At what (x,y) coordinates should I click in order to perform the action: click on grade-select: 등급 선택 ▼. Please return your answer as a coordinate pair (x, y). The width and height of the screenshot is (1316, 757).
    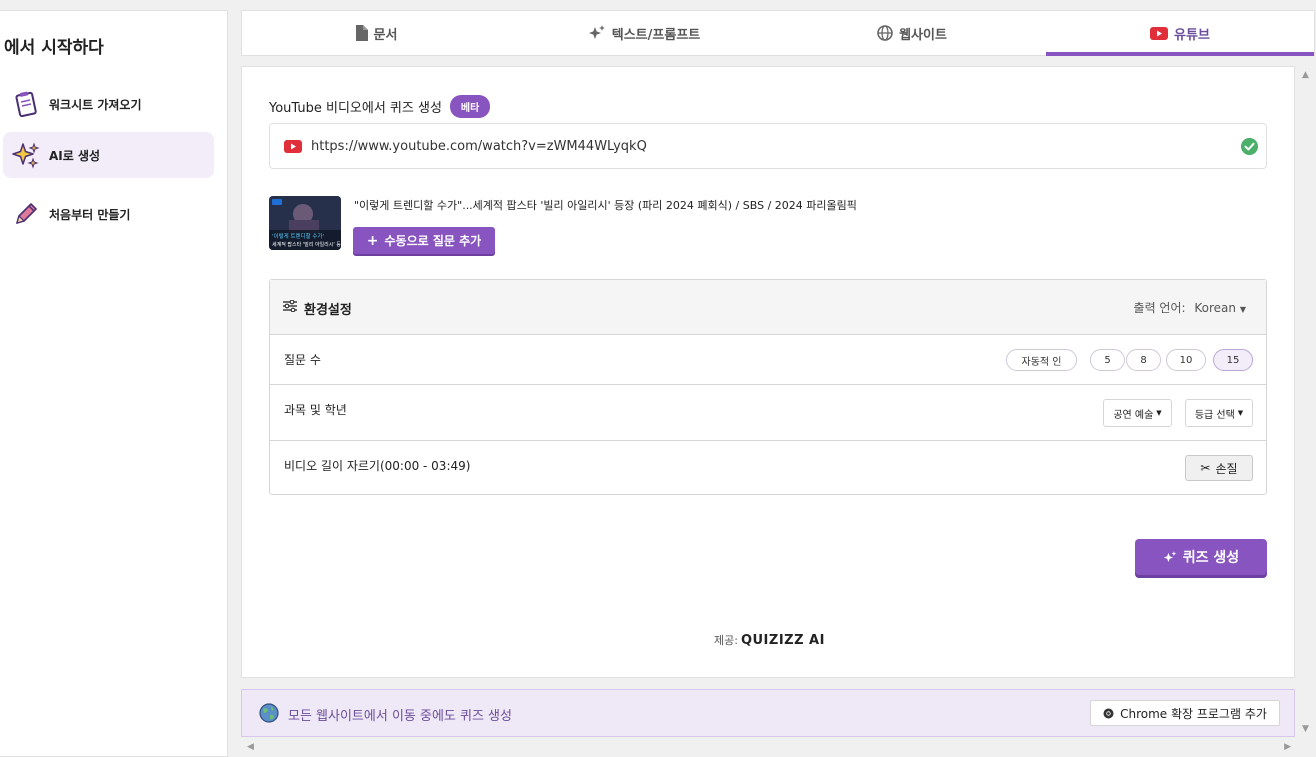
    Looking at the image, I should click on (1219, 413).